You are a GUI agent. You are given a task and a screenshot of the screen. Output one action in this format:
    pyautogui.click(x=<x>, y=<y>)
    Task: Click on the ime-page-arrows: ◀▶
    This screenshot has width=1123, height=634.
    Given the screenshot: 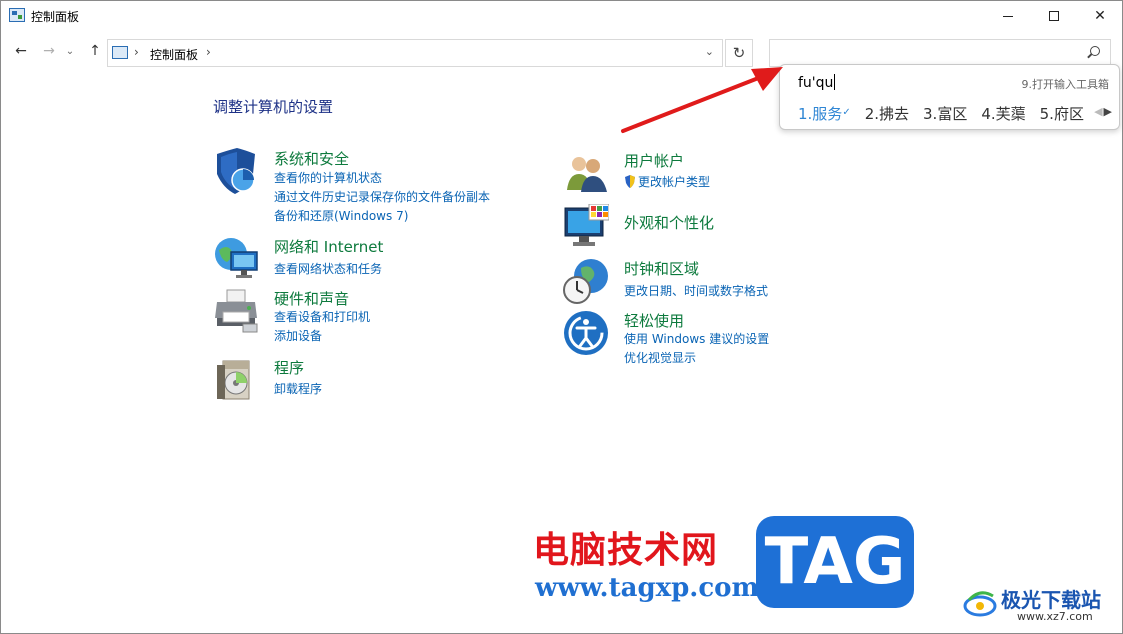 What is the action you would take?
    pyautogui.click(x=1103, y=111)
    